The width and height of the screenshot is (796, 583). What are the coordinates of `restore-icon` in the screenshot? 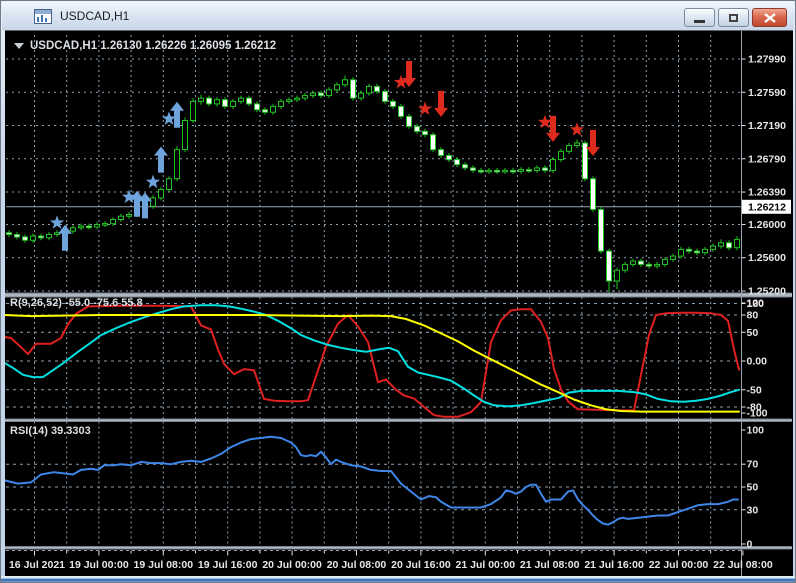 It's located at (733, 17).